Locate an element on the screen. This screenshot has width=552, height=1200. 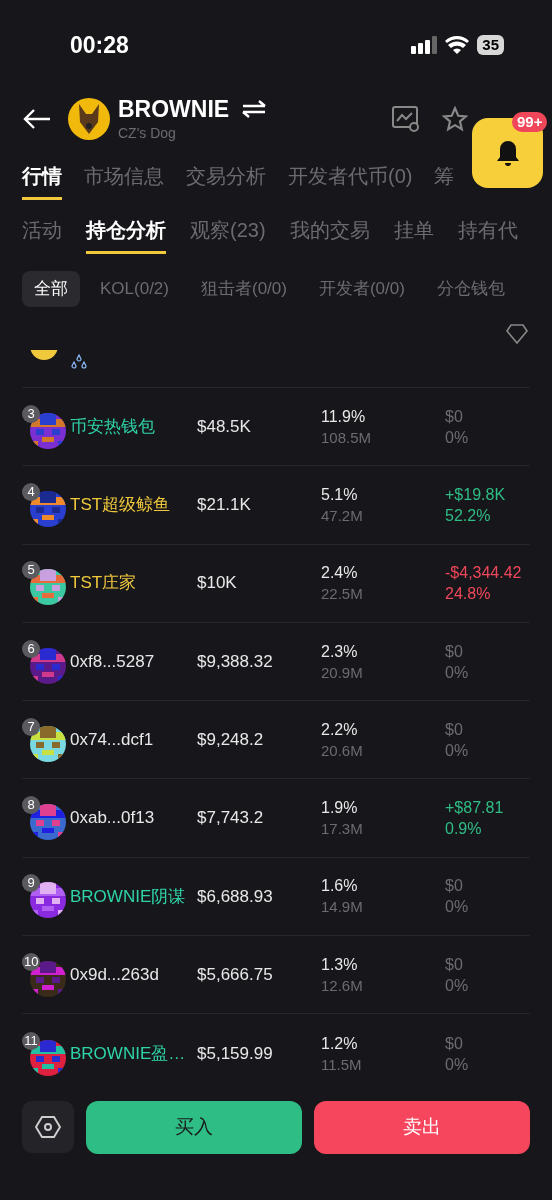
holding-amount: 108.5M is located at coordinates (347, 437).